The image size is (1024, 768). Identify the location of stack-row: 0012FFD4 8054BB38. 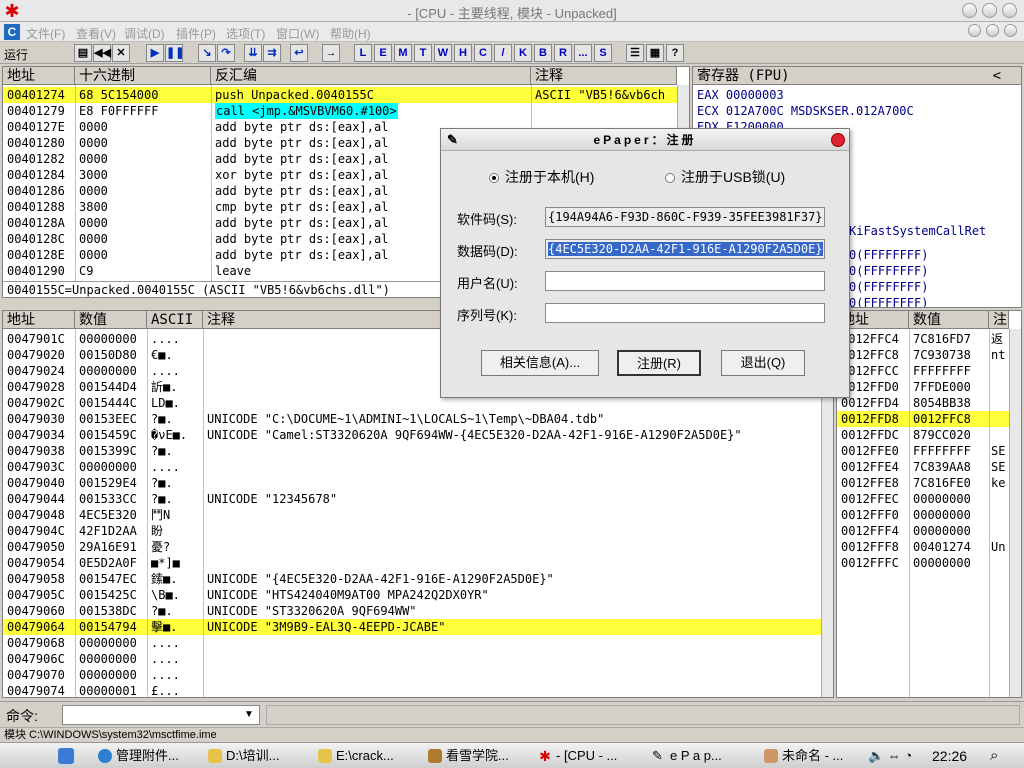
(923, 403).